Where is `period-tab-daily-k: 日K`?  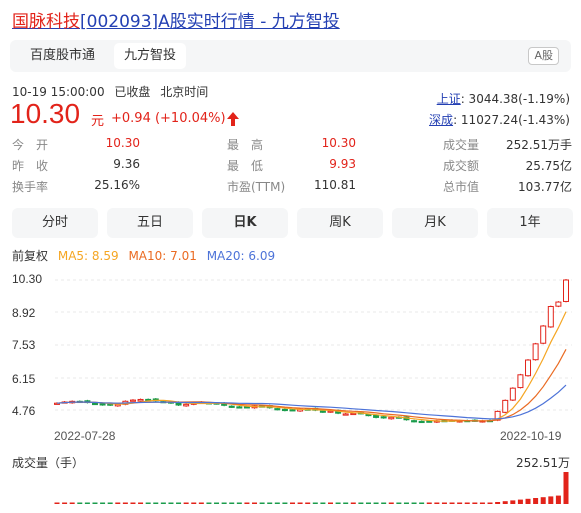 period-tab-daily-k: 日K is located at coordinates (245, 223).